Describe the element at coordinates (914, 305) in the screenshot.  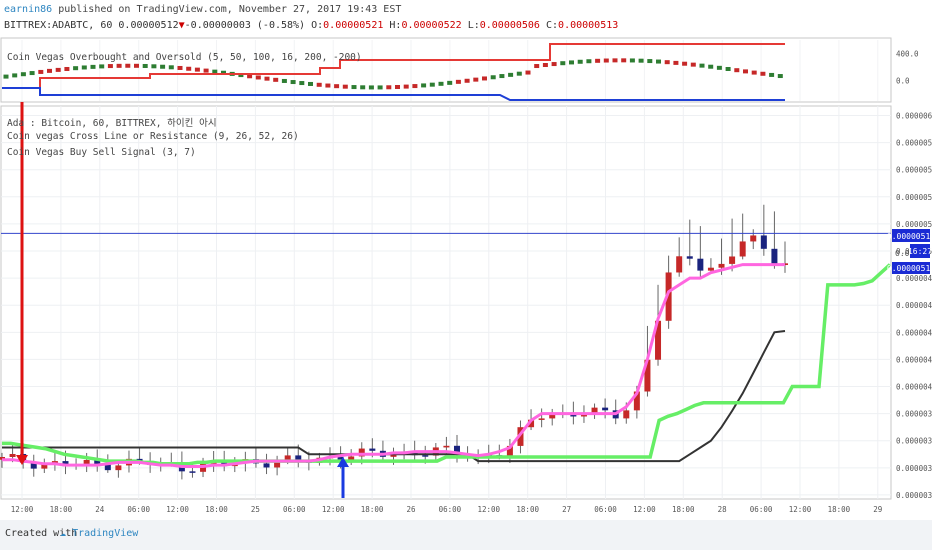
I see `y-tick-label: 0.00000460` at that location.